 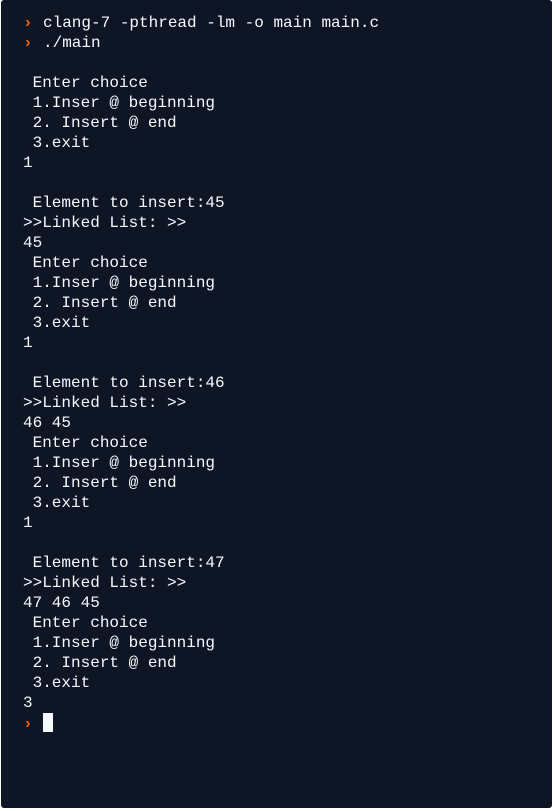 I want to click on output-line: 46 45, so click(x=47, y=423).